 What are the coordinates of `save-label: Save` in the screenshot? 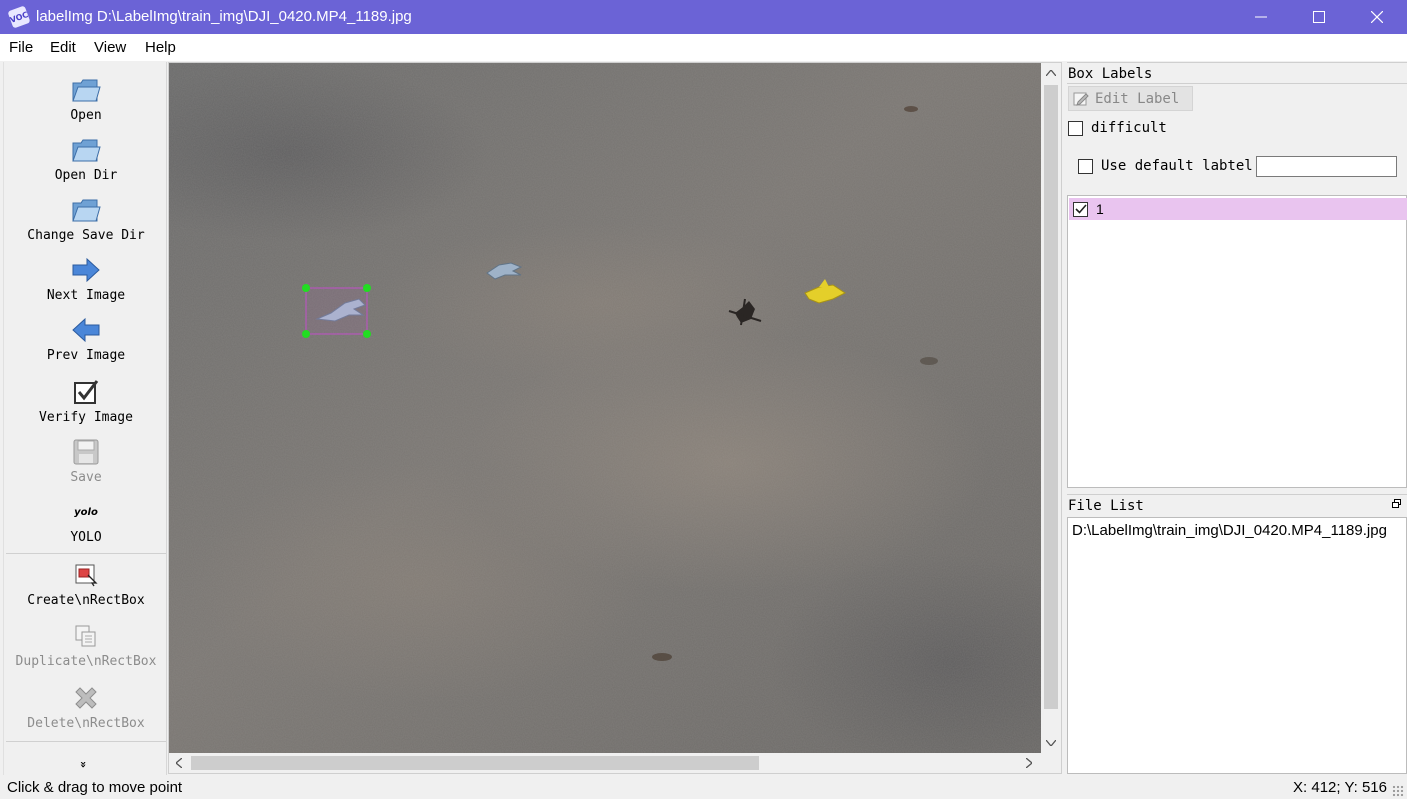 It's located at (86, 477).